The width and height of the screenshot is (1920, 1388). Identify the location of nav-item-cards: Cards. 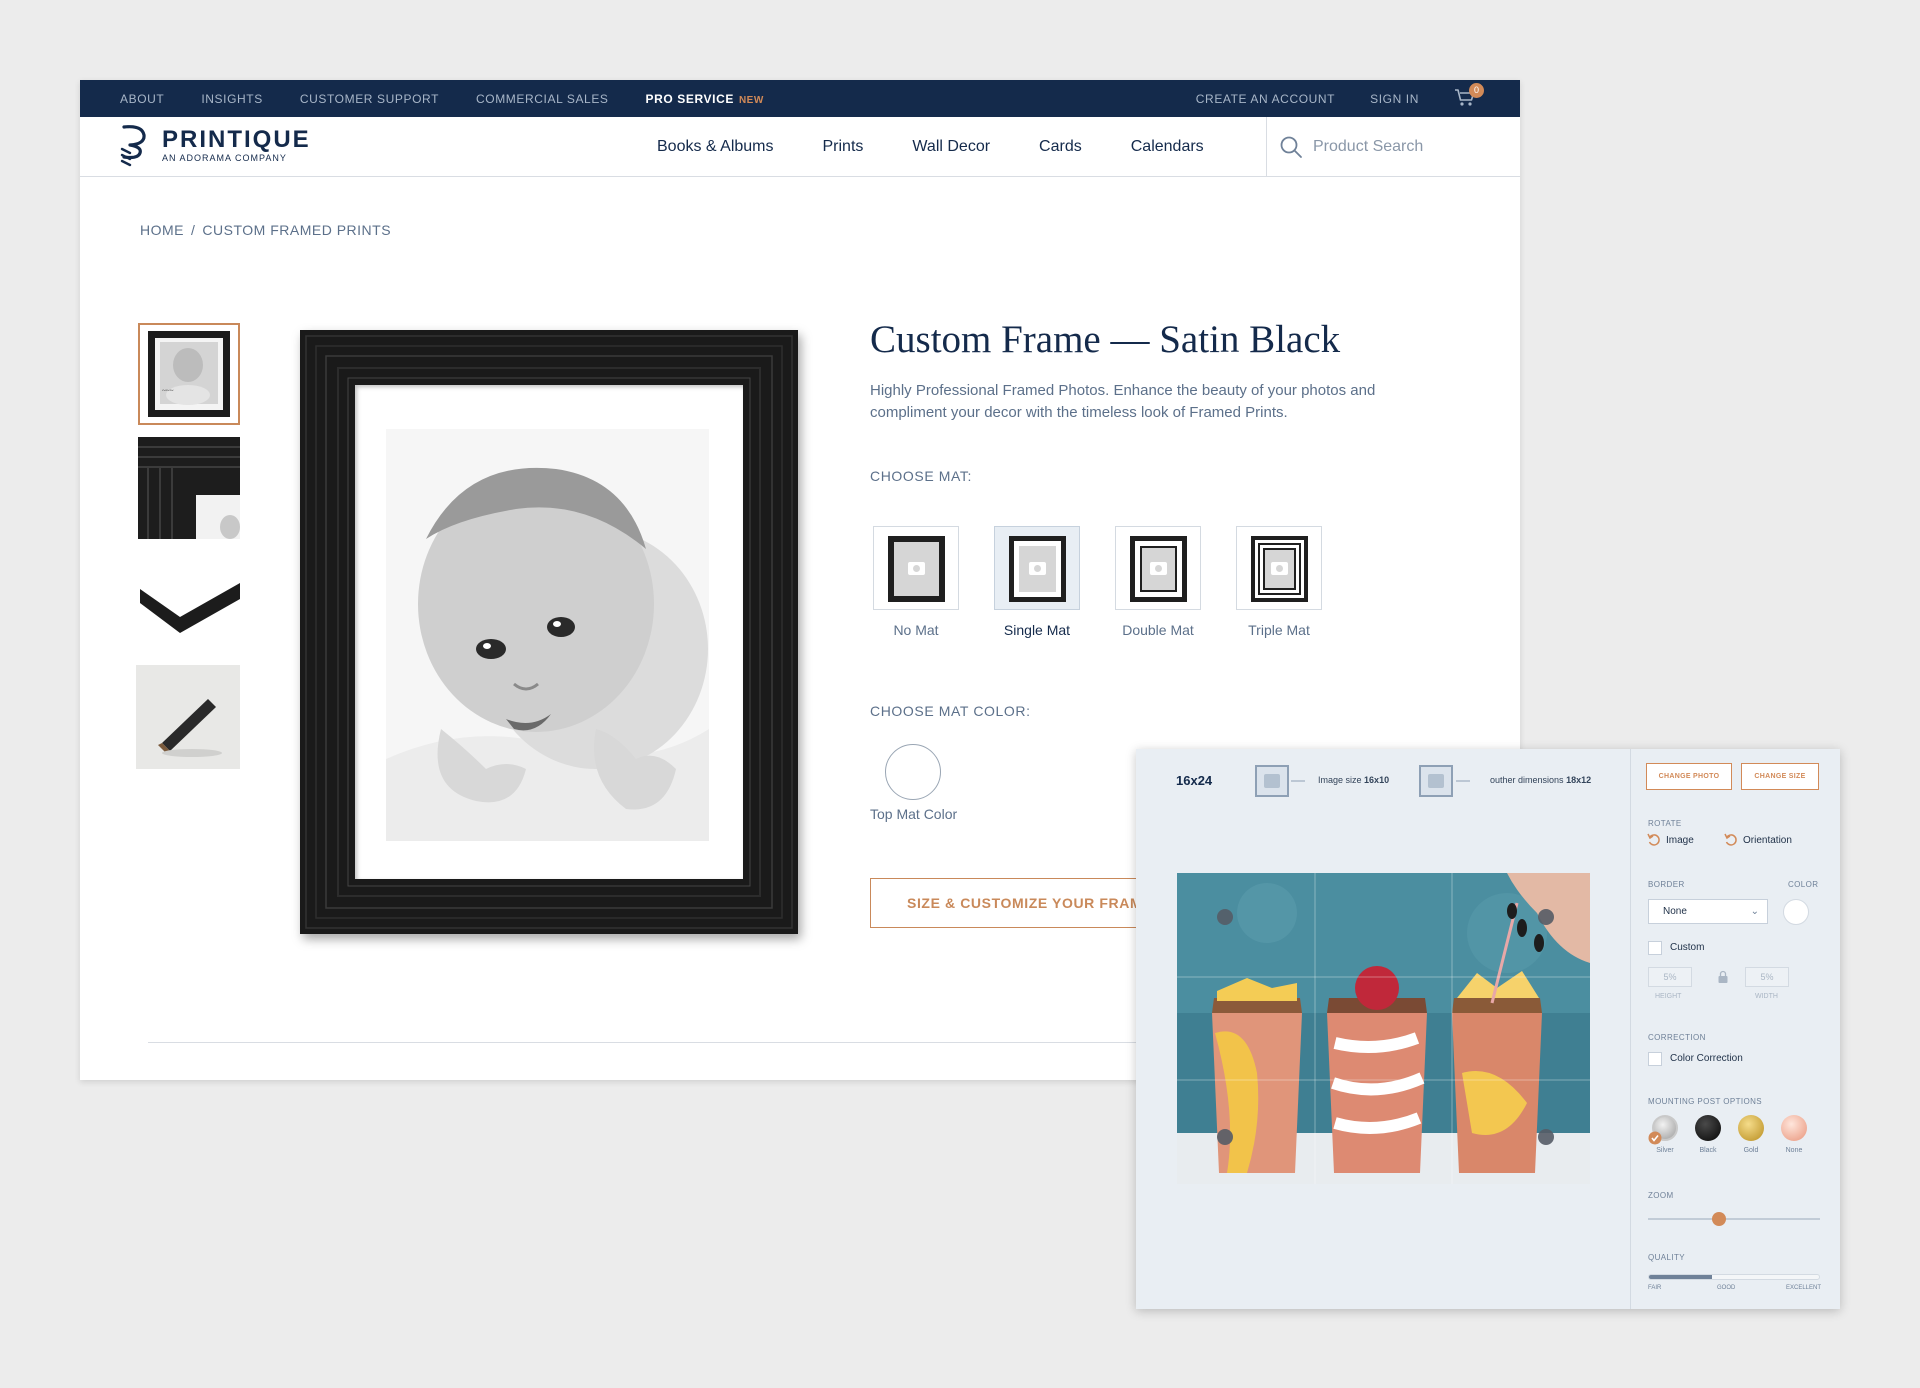
(1060, 147).